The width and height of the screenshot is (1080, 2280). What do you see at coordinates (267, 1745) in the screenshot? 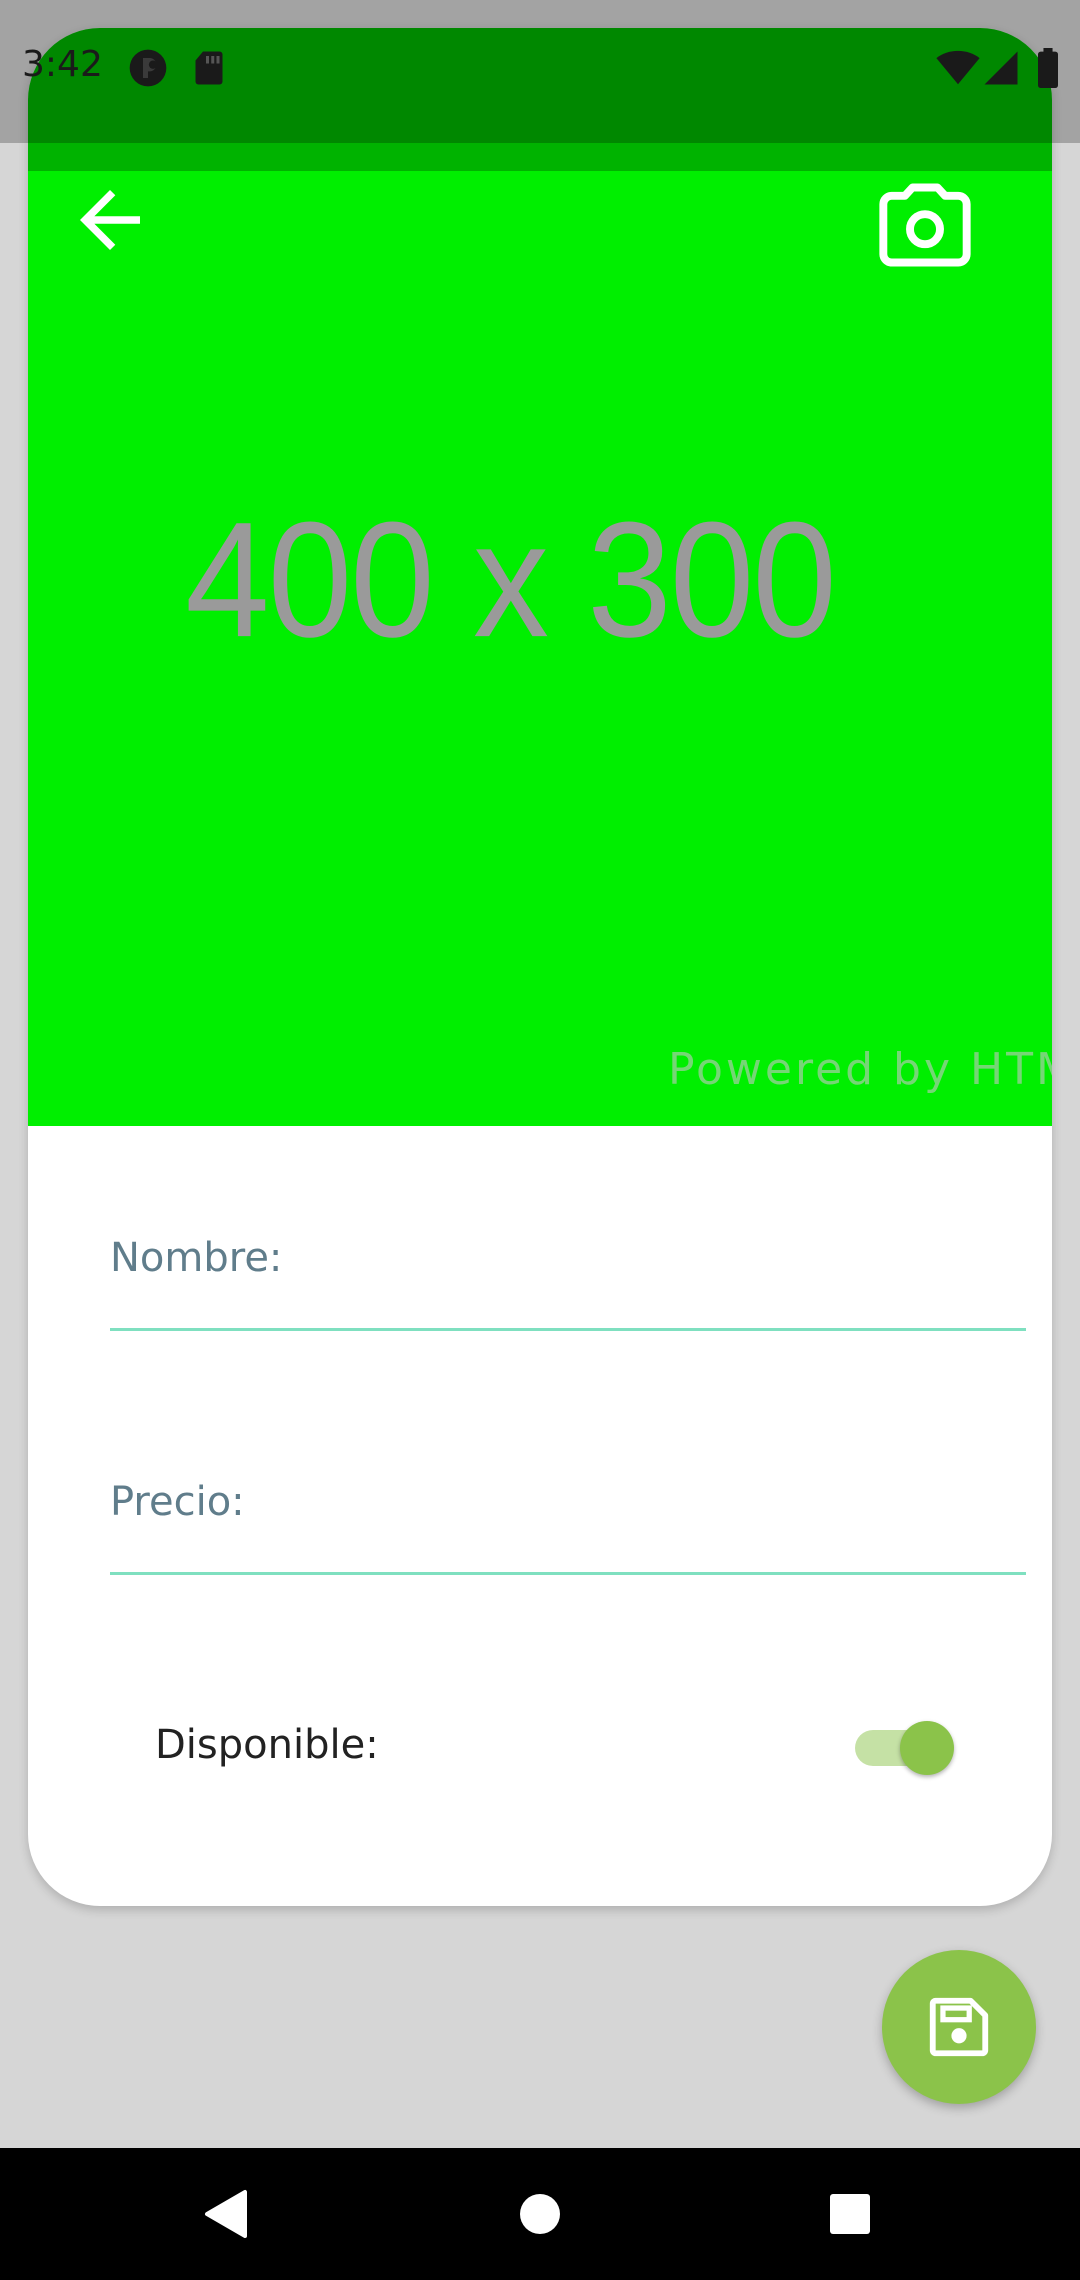
I see `available-label: Disponible:` at bounding box center [267, 1745].